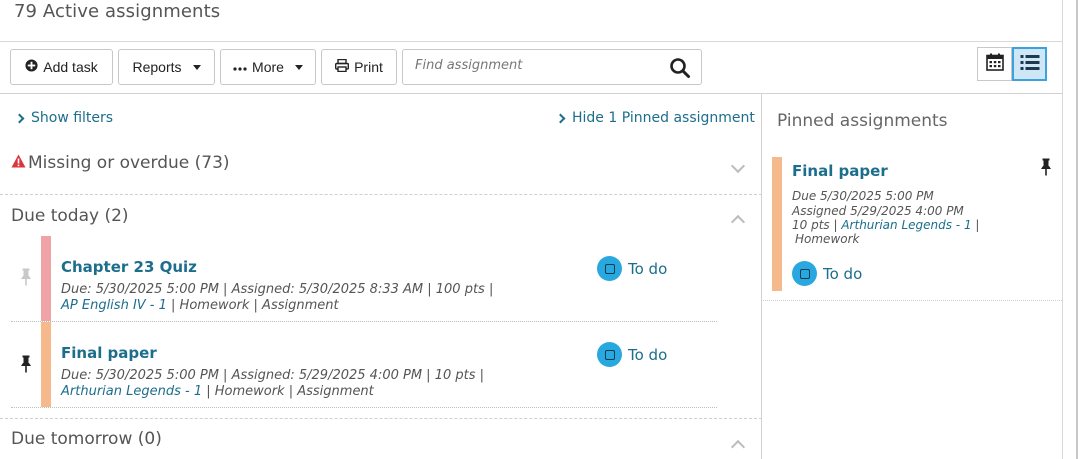 This screenshot has height=459, width=1078. What do you see at coordinates (26, 277) in the screenshot?
I see `pin-outline-icon` at bounding box center [26, 277].